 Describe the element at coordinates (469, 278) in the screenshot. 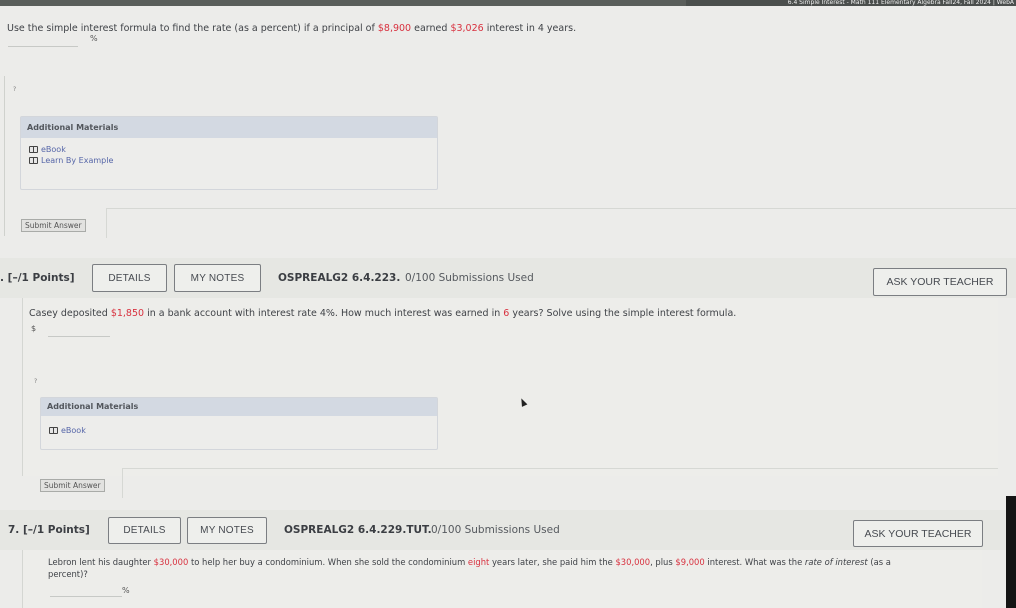

I see `q6-submissions: 0/100 Submissions Used` at that location.